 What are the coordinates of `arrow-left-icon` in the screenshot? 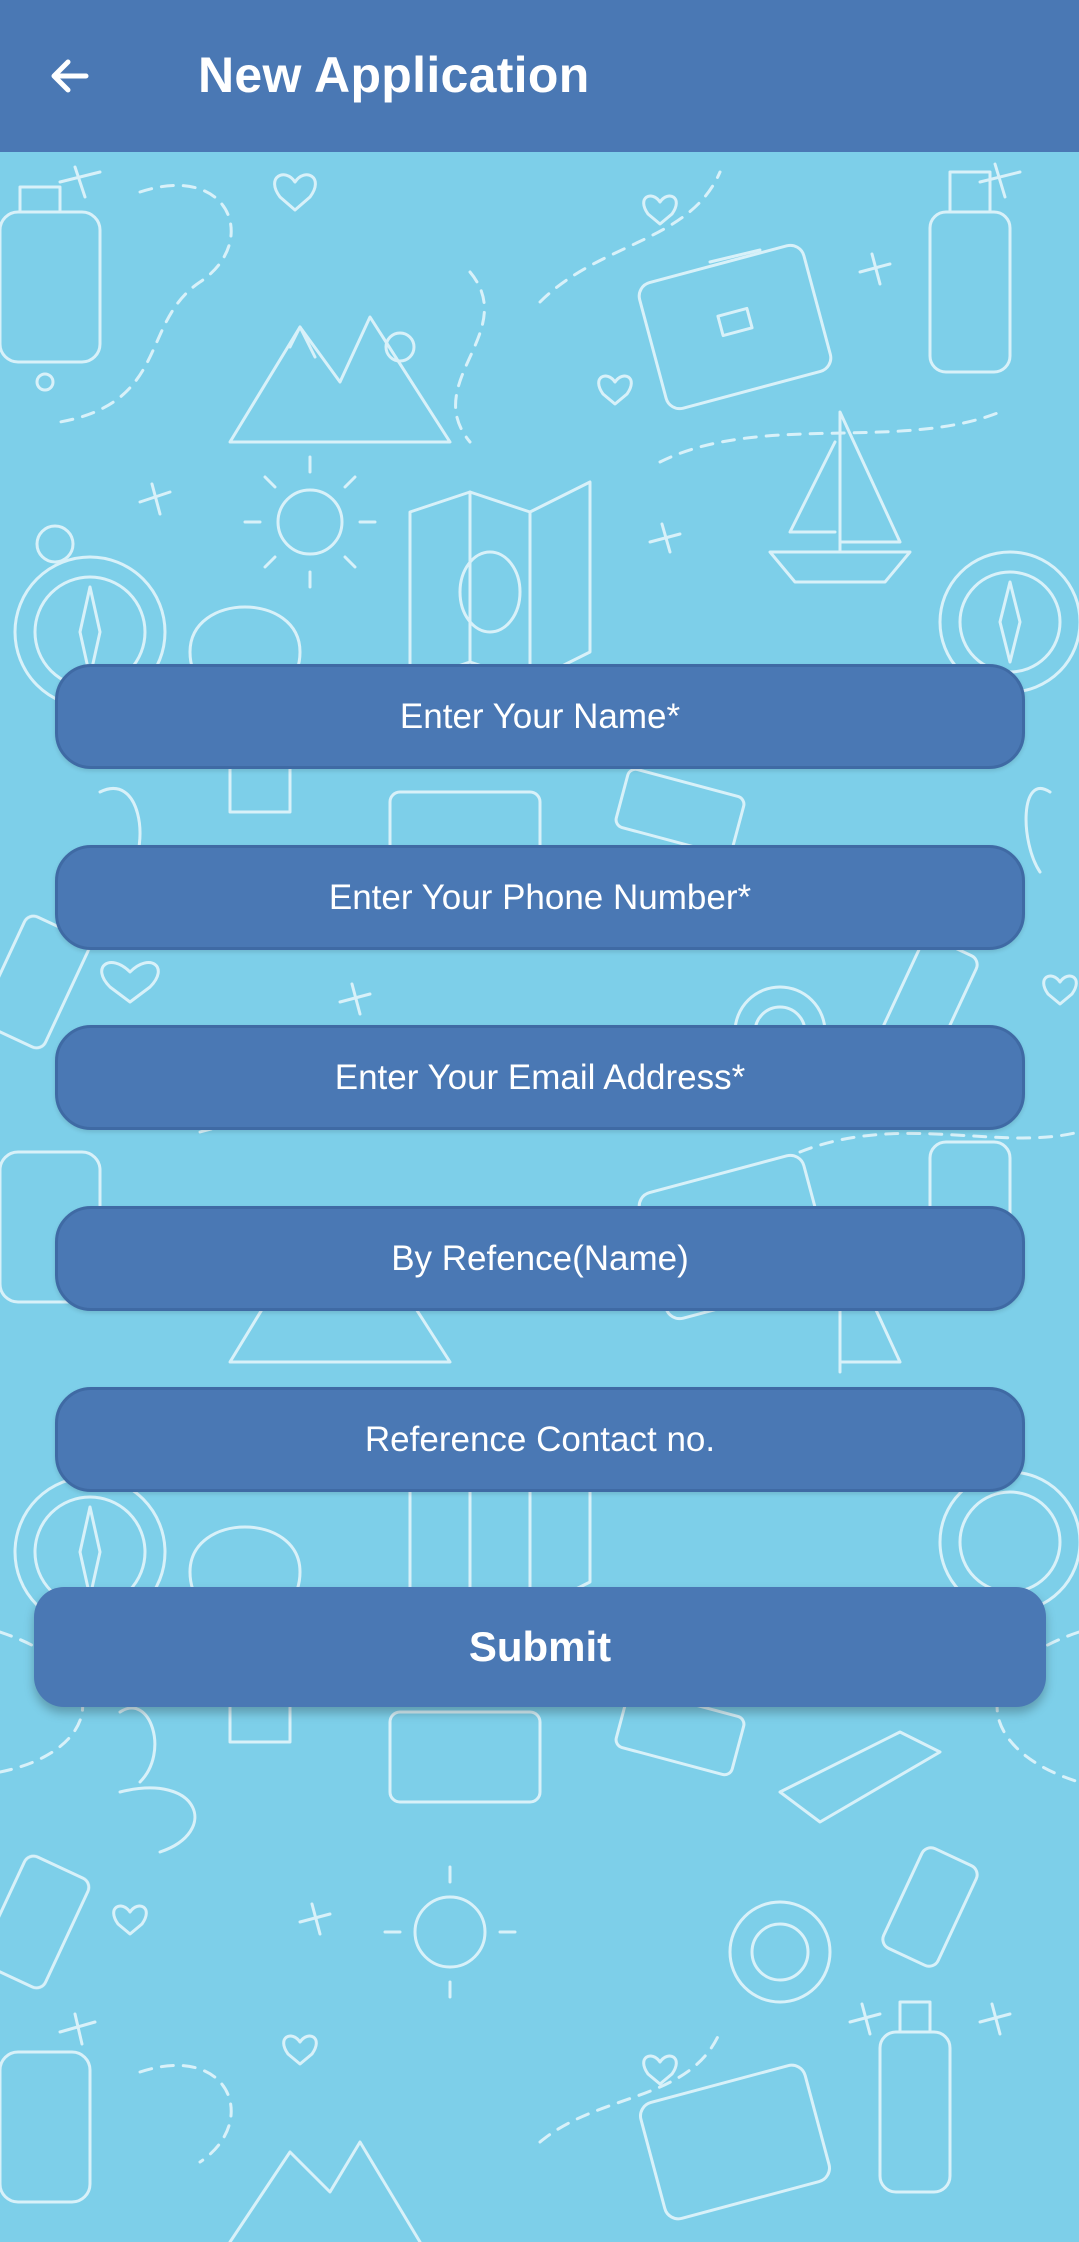 It's located at (70, 76).